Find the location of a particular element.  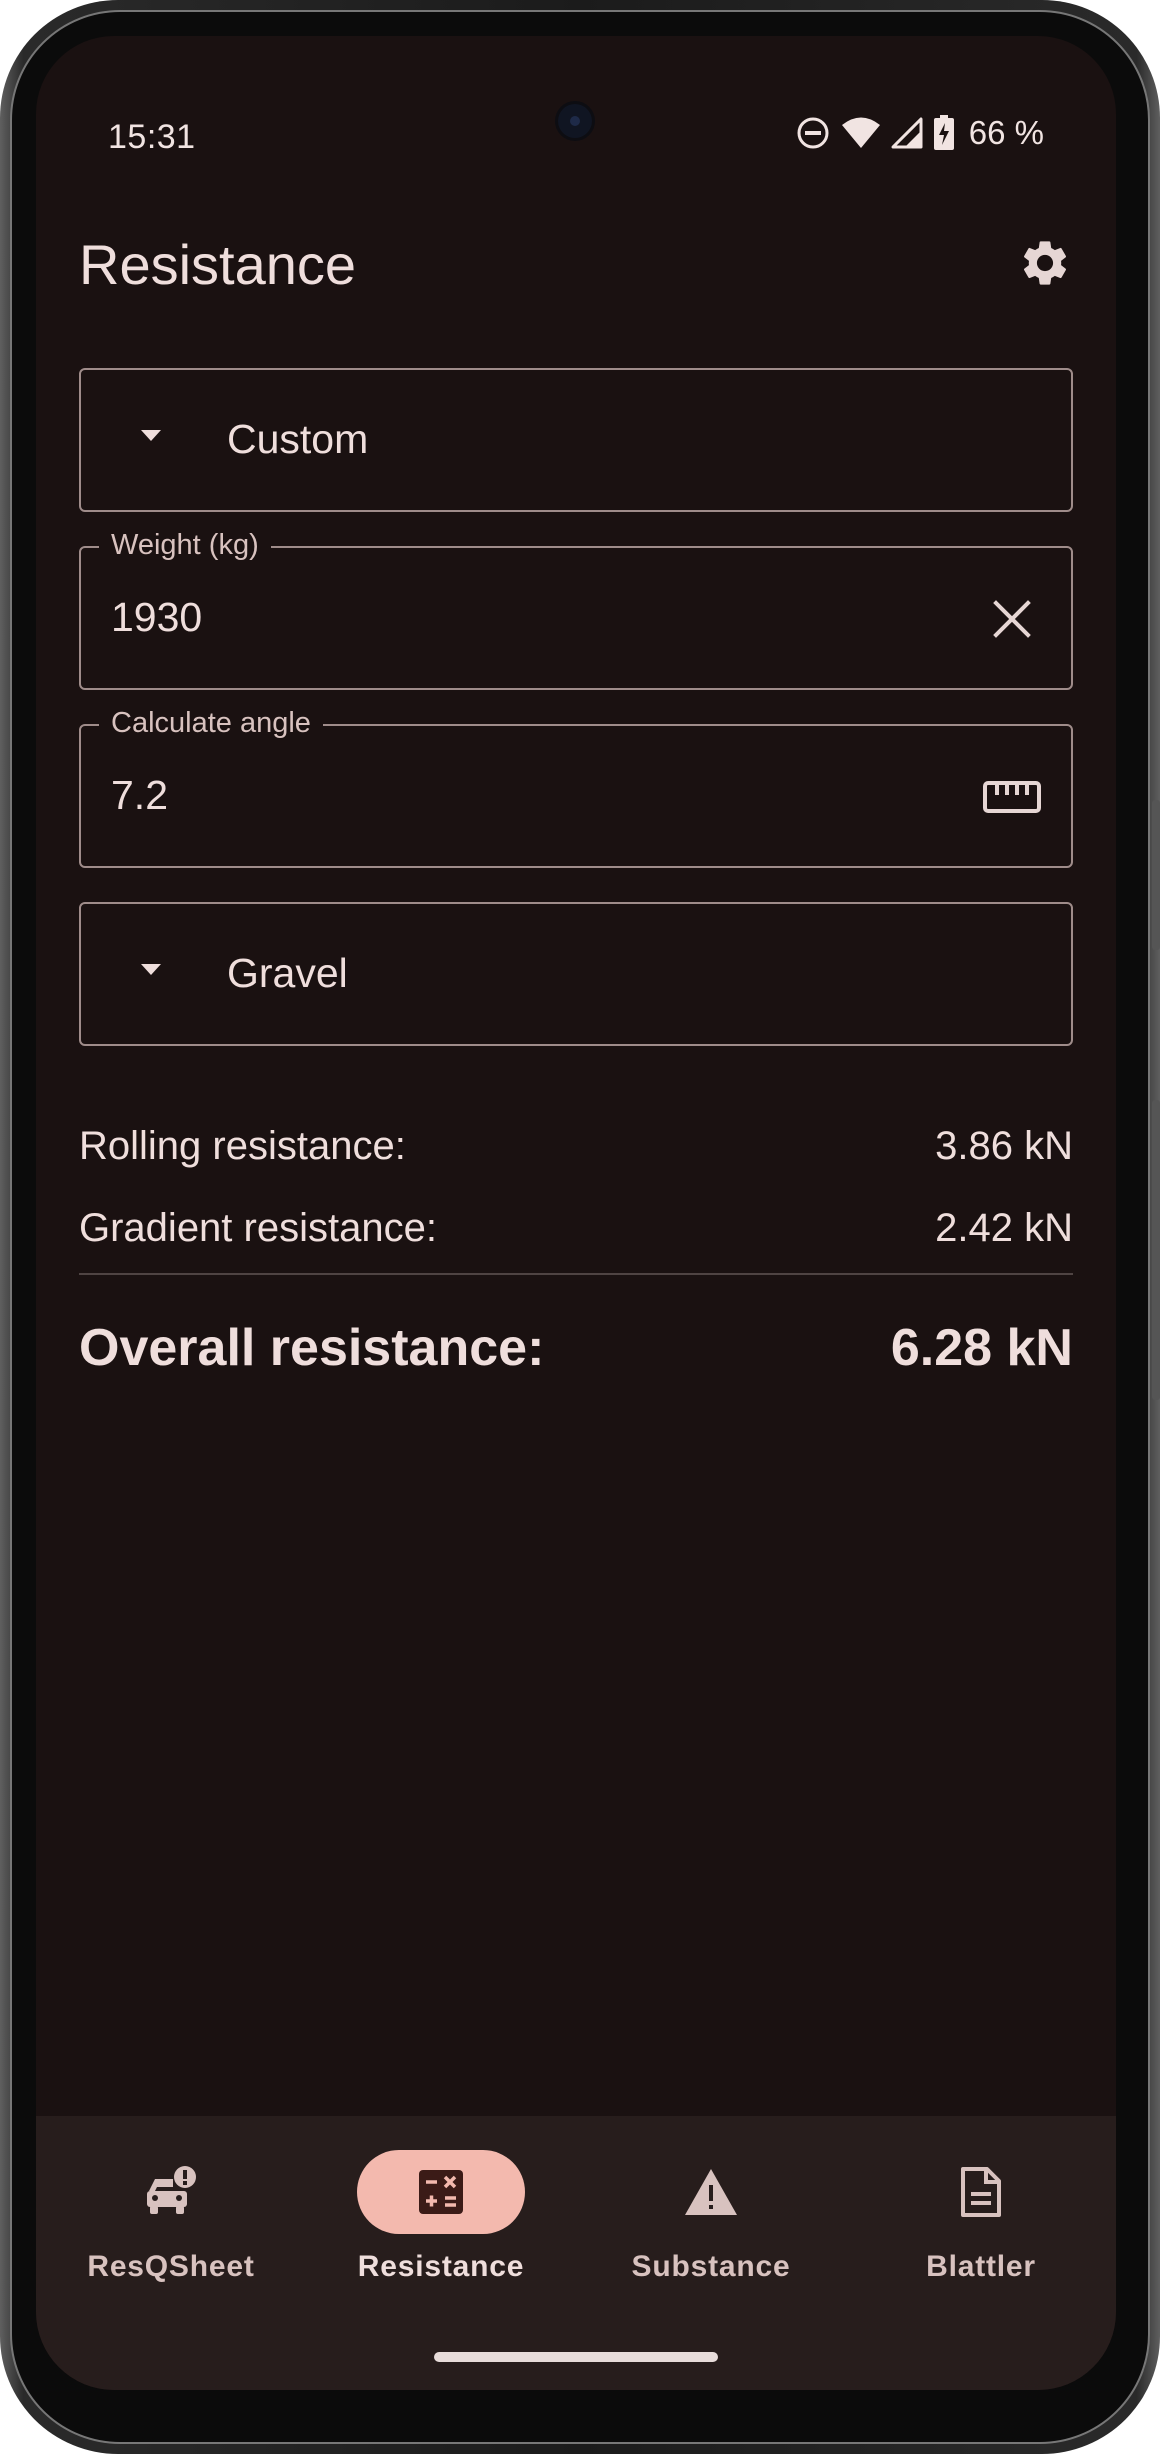

nav-label: Substance is located at coordinates (711, 2266).